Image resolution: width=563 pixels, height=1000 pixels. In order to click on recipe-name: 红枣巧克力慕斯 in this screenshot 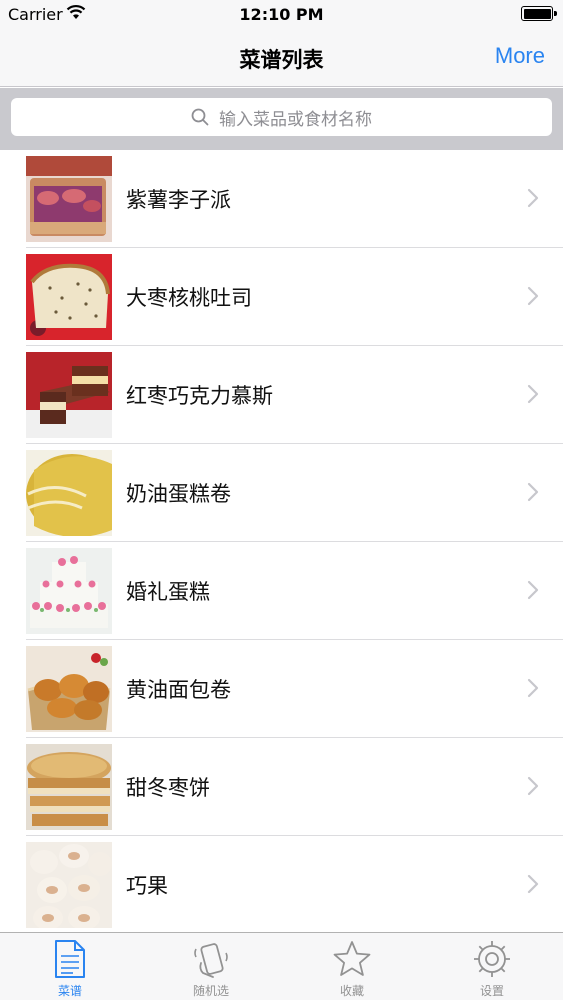, I will do `click(199, 396)`.